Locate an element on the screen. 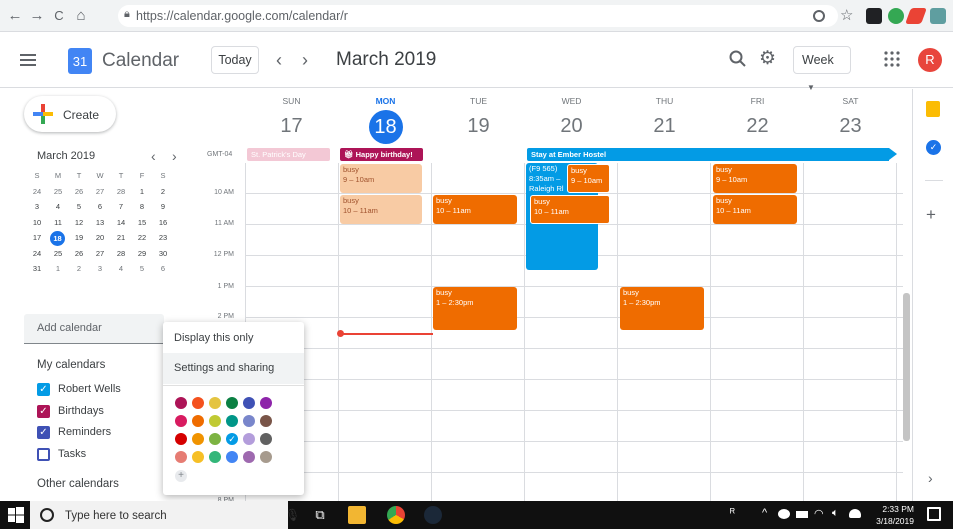  mini-day: 11 is located at coordinates (58, 223).